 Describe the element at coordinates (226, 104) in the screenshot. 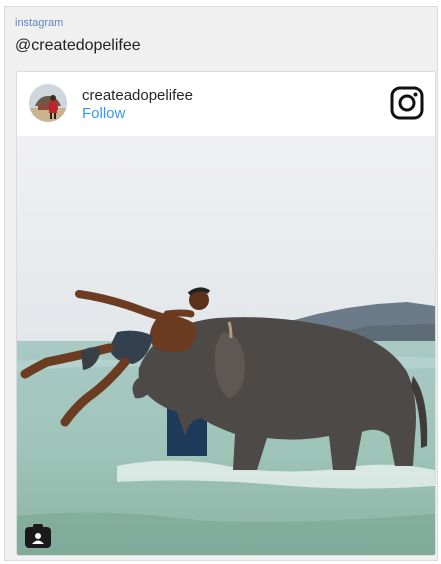

I see `post-header: createadopelifee Follow` at that location.